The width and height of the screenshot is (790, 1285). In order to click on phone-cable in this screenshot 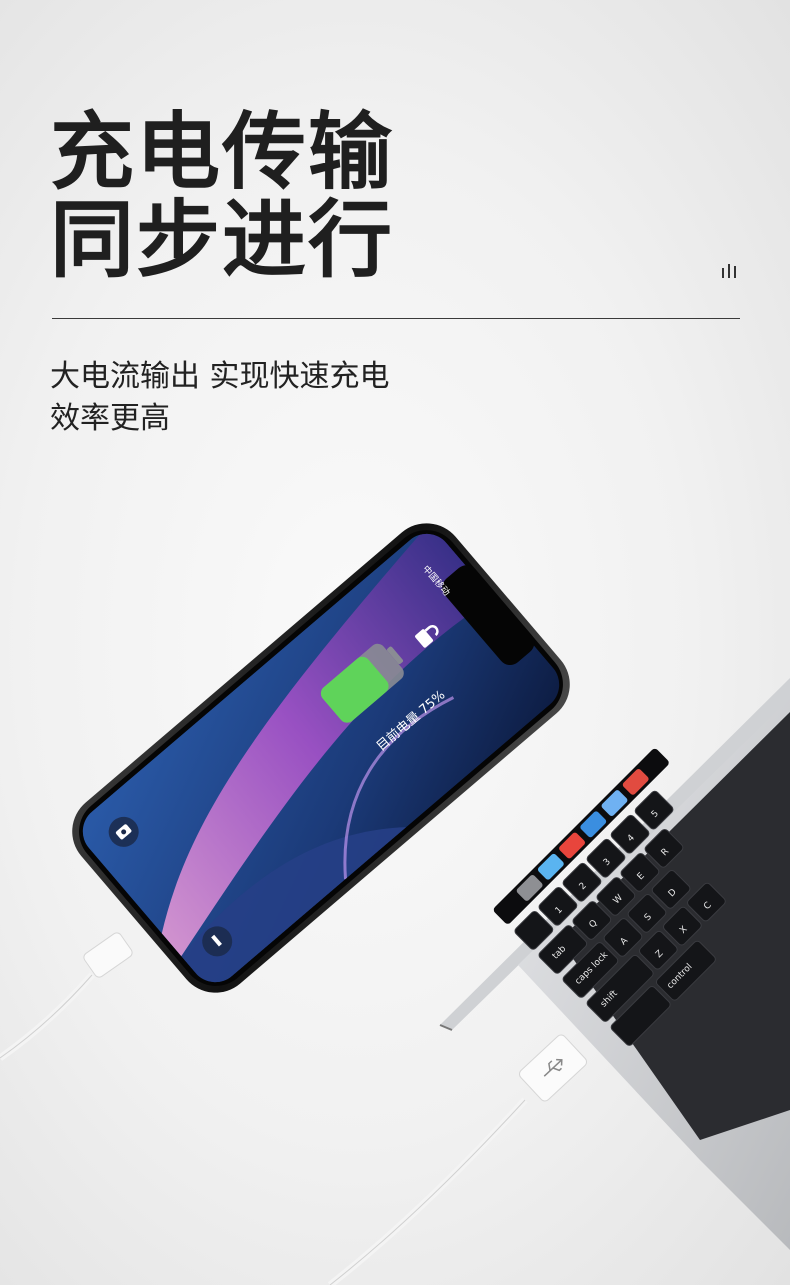, I will do `click(66, 996)`.